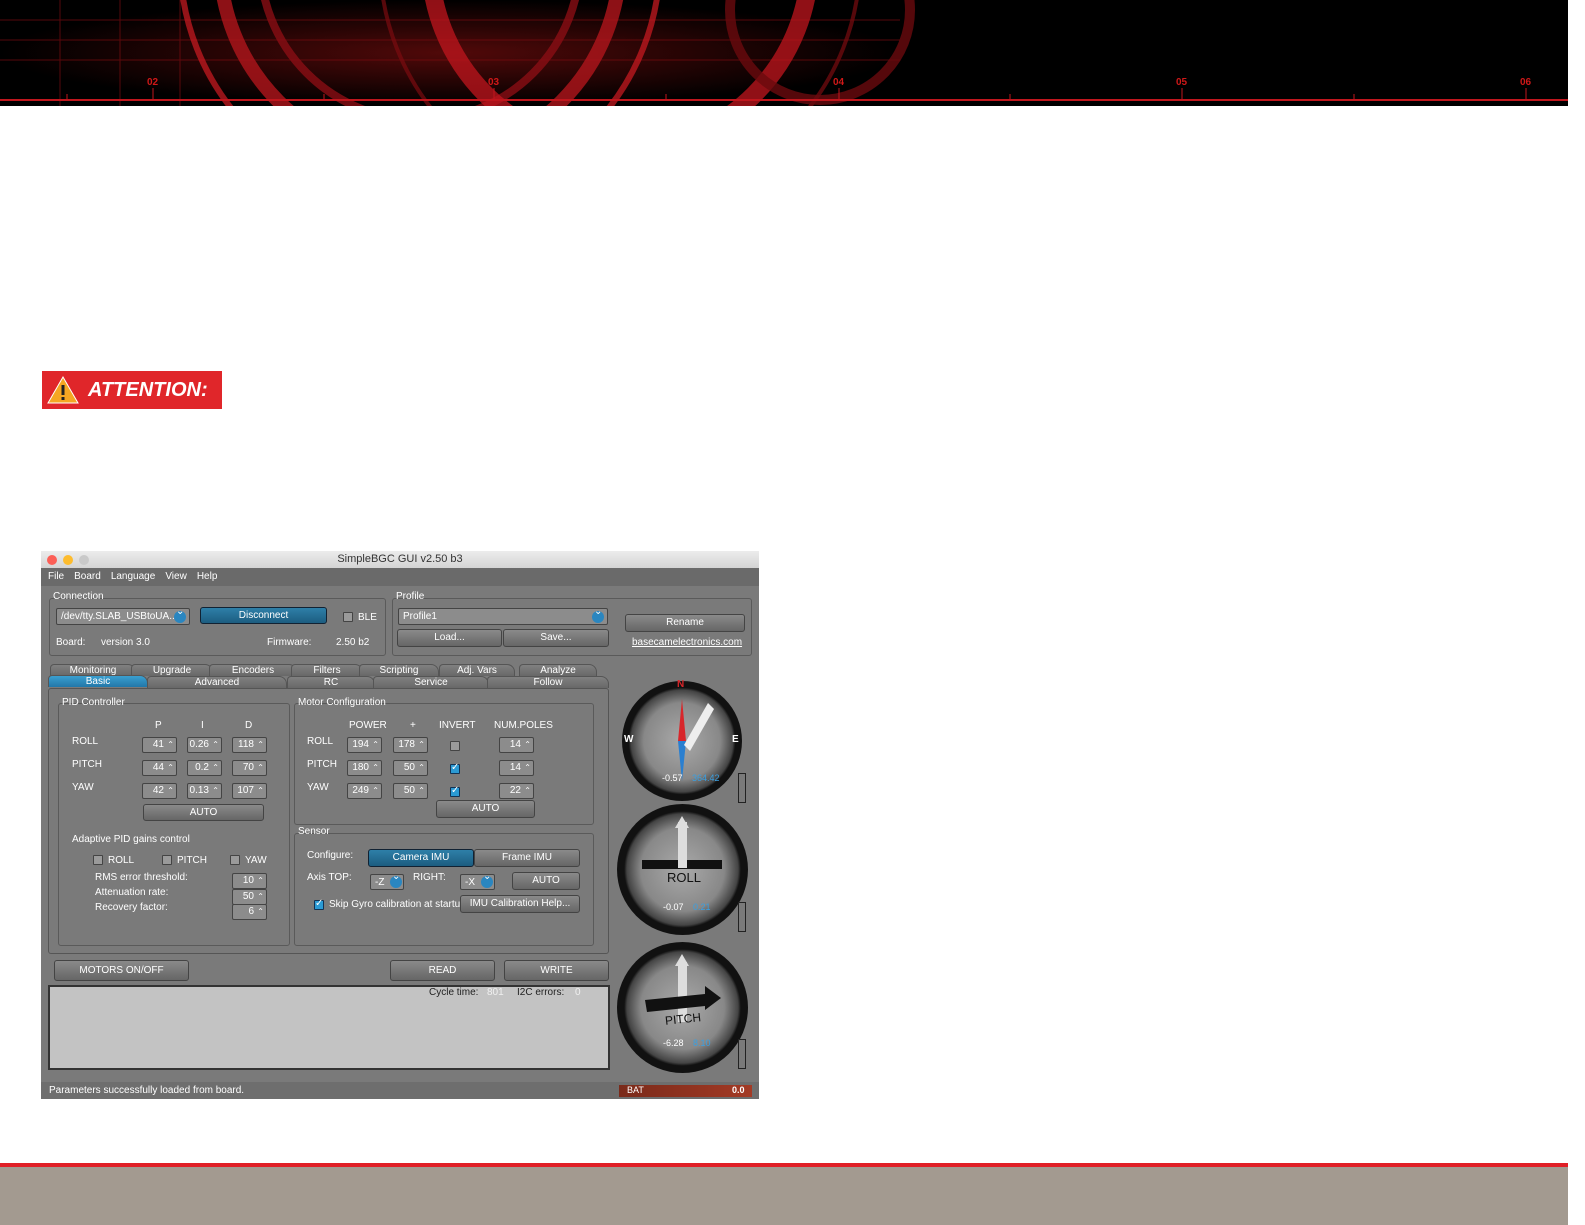 This screenshot has height=1225, width=1585. I want to click on cycle-time-value: 801, so click(495, 992).